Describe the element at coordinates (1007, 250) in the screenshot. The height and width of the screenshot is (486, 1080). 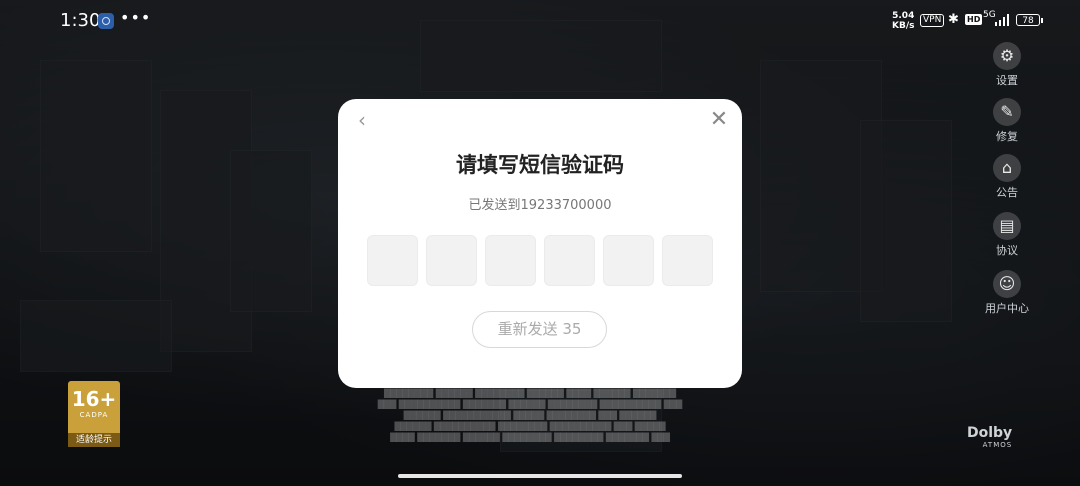
I see `menu-label: 协议` at that location.